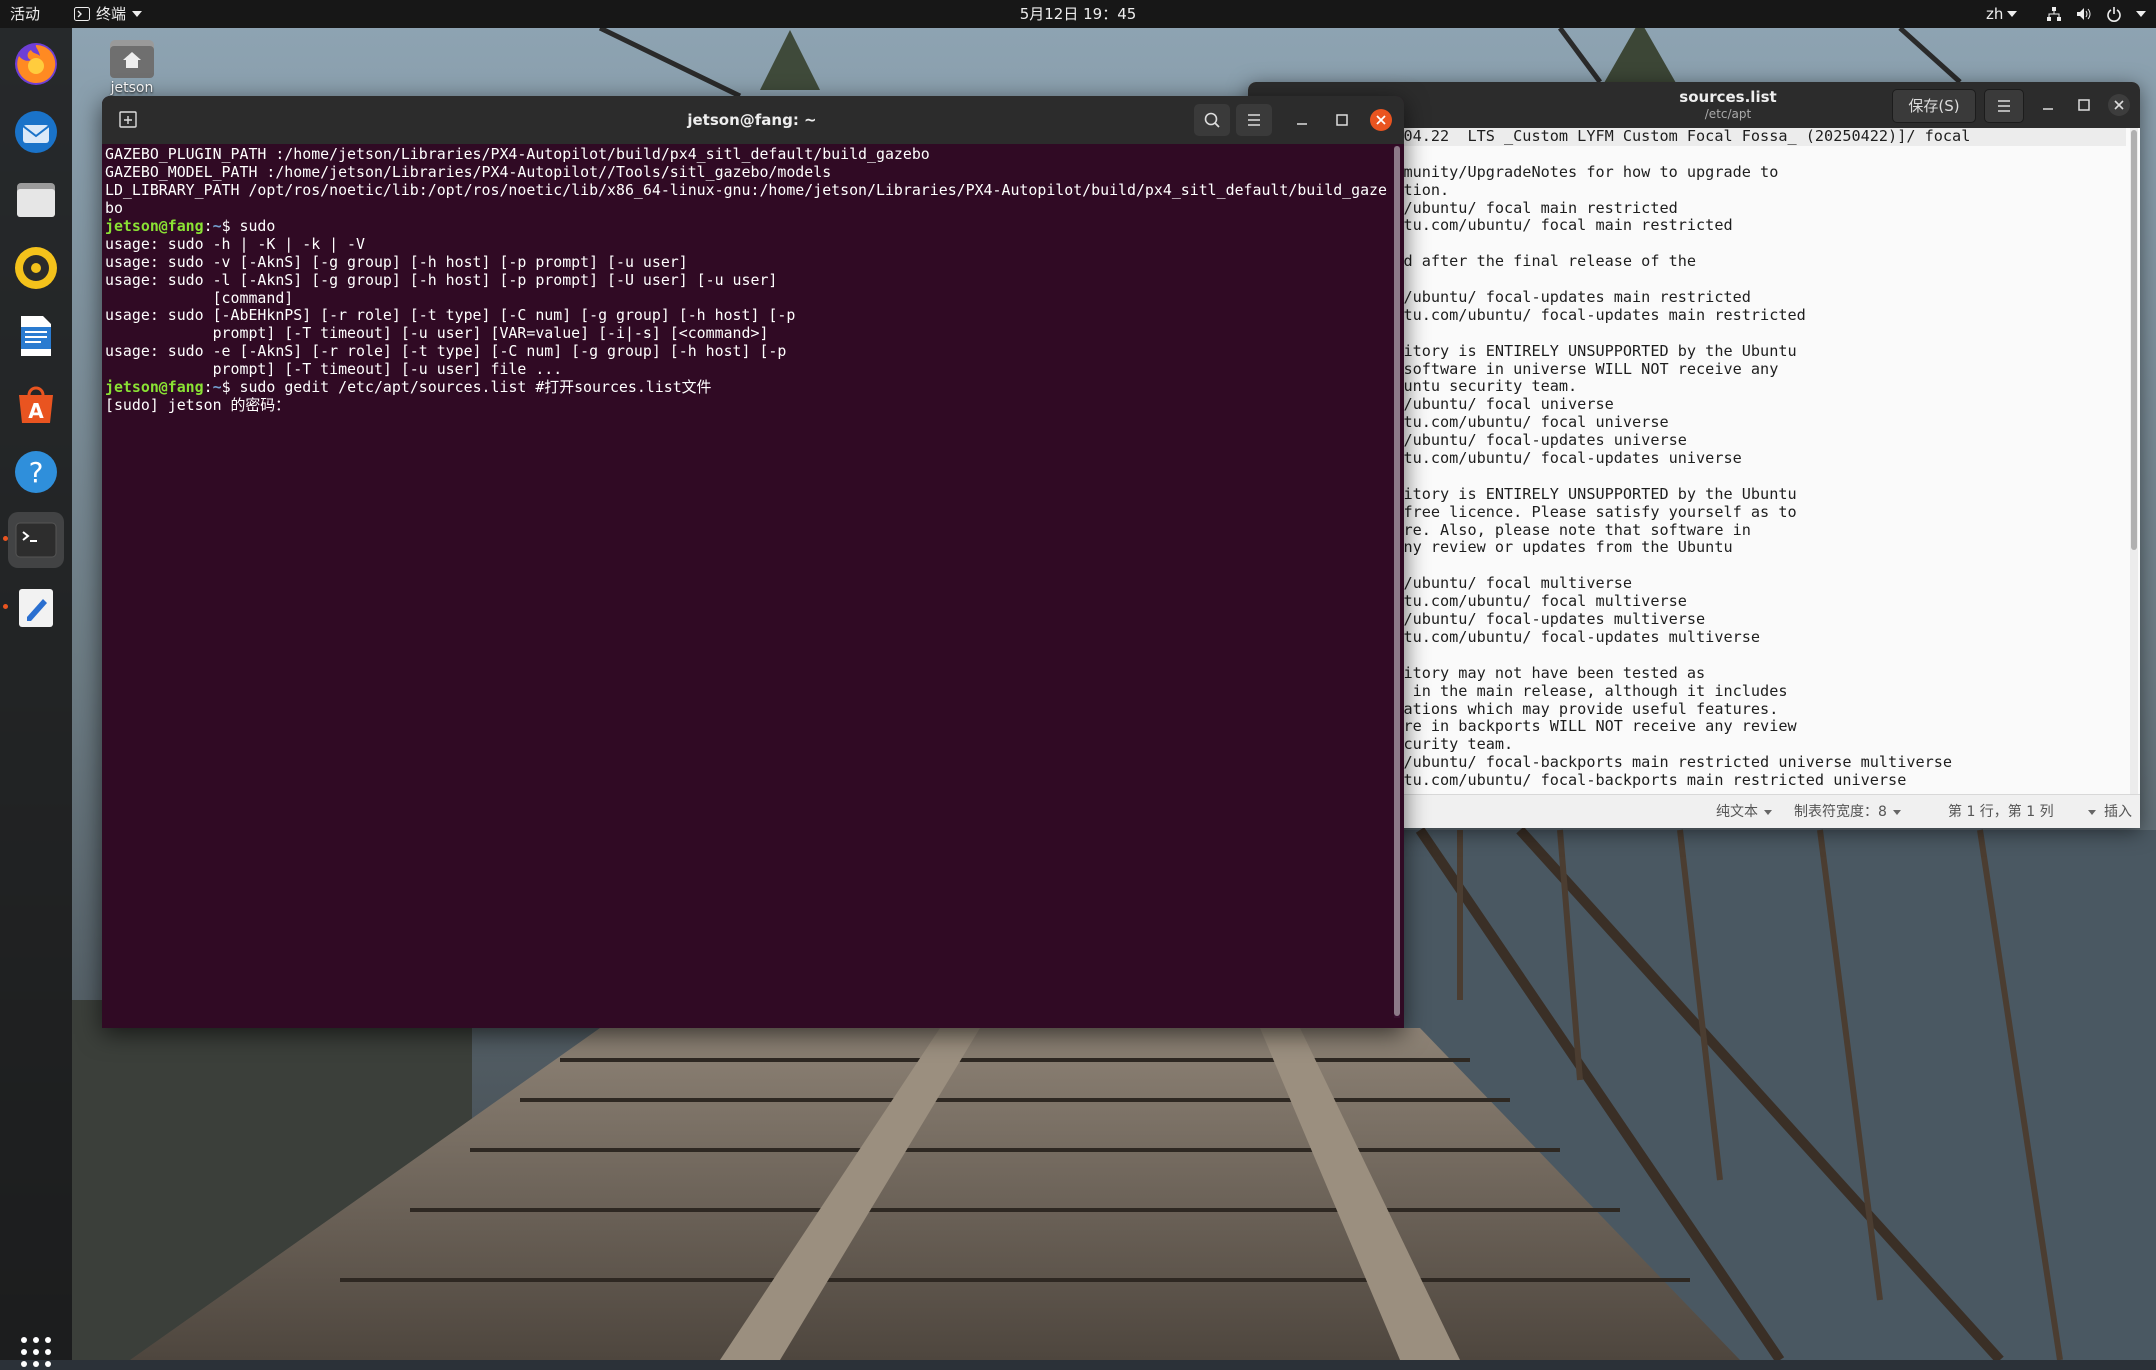 This screenshot has width=2156, height=1370. I want to click on terminal-line: usage: sudo -h | -K | -k | -V, so click(235, 243).